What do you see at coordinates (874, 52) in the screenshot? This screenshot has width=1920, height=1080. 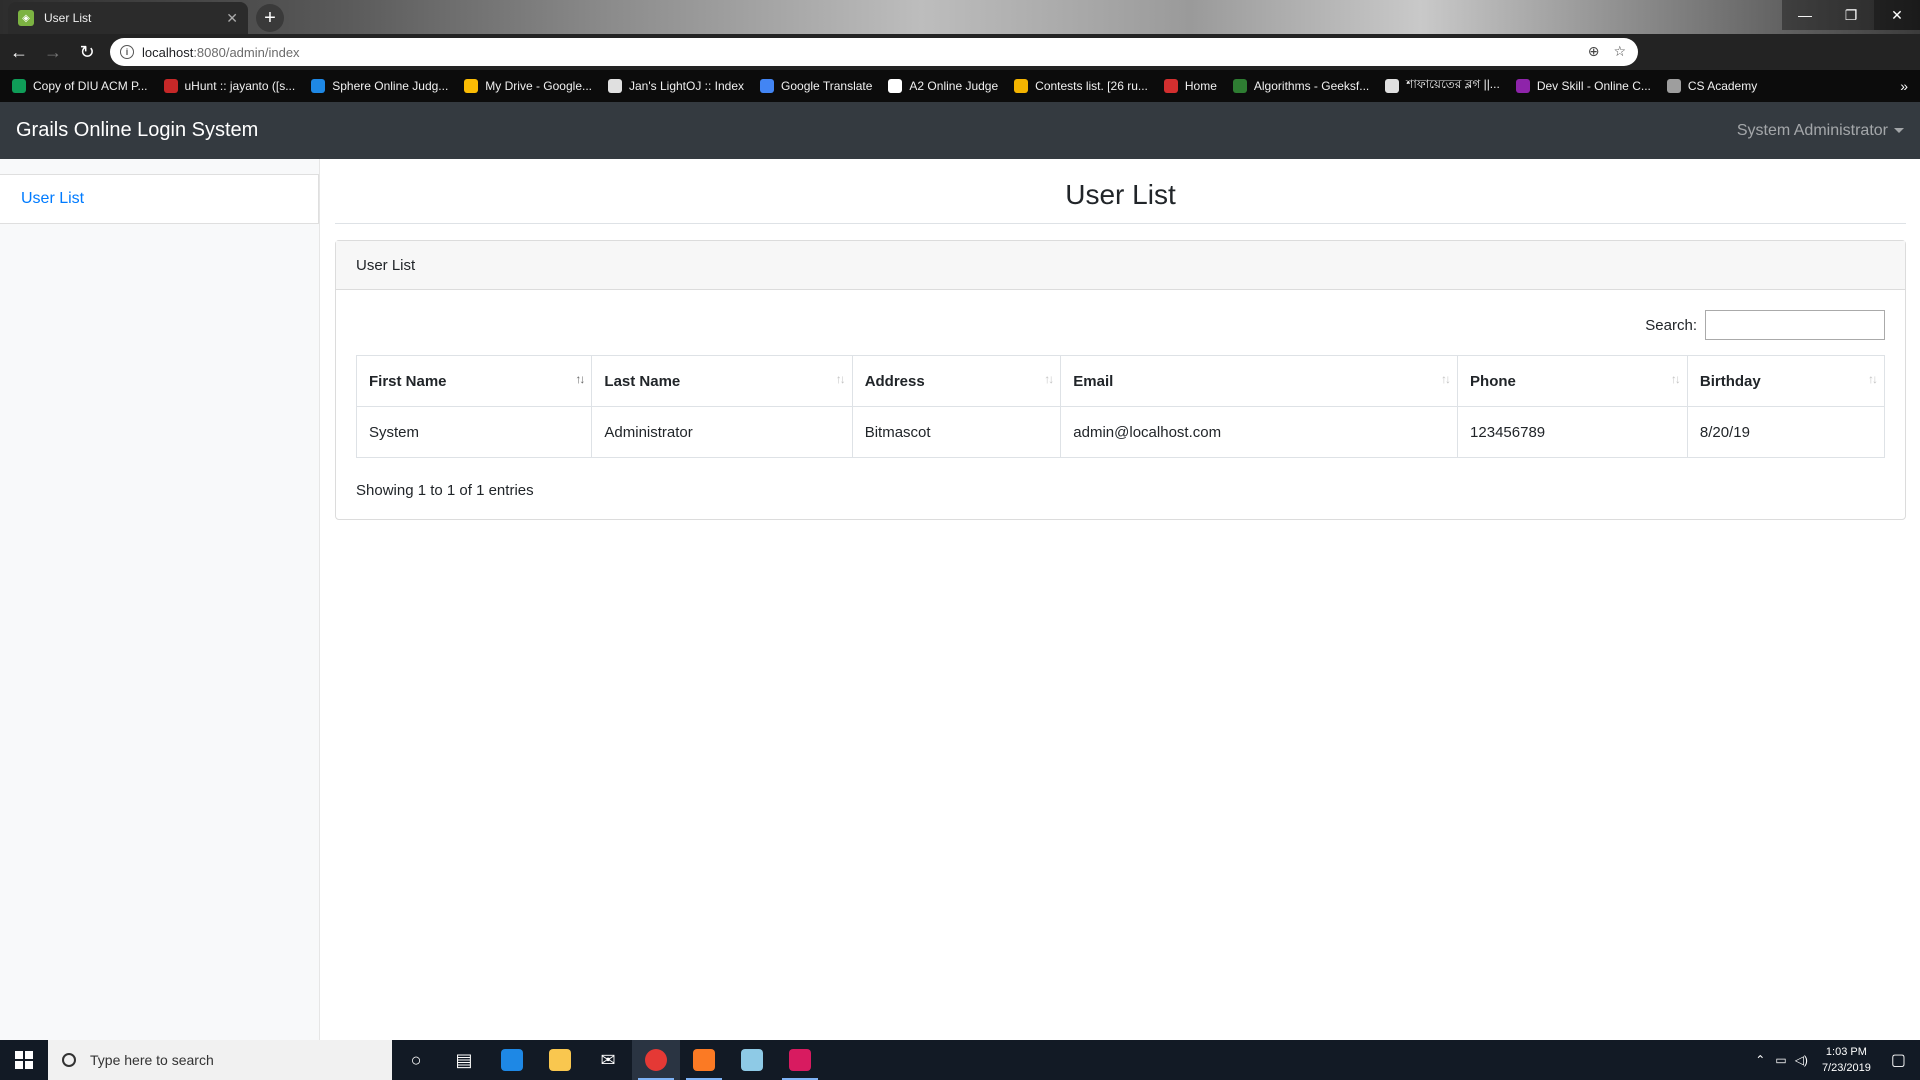 I see `address-bar: i localhost:8080/admin/index ⊕ ☆` at bounding box center [874, 52].